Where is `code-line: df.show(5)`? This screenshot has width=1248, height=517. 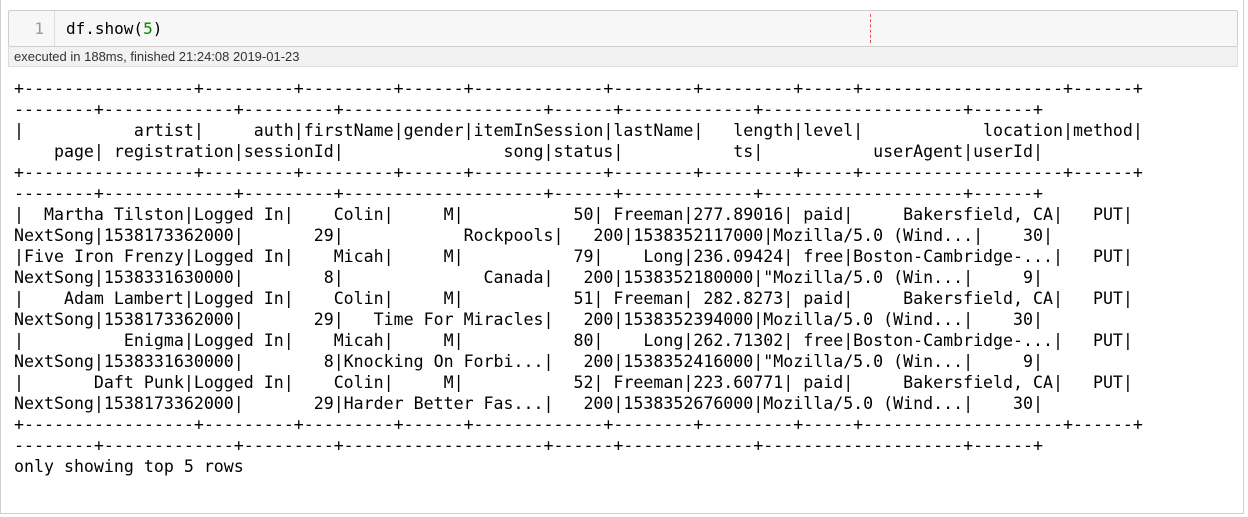
code-line: df.show(5) is located at coordinates (114, 28).